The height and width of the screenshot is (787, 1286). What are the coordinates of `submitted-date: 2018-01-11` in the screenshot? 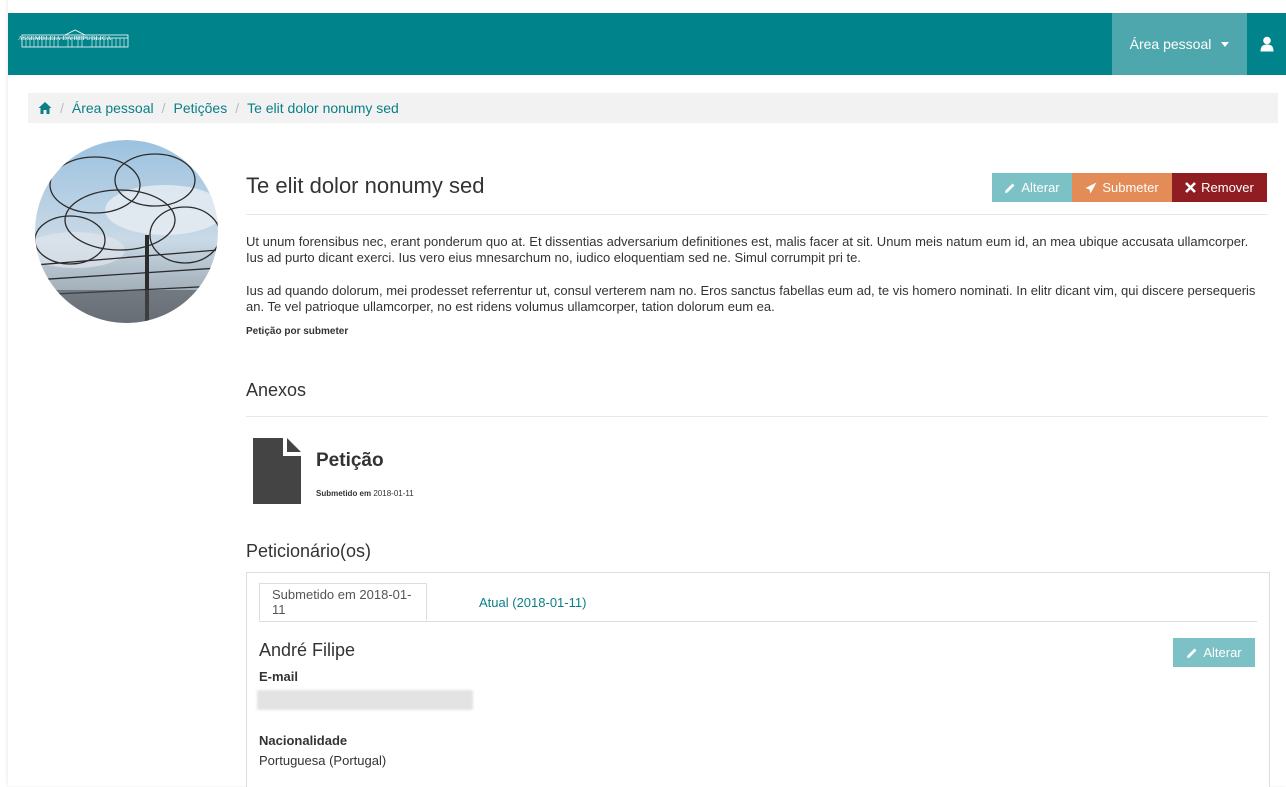 It's located at (393, 493).